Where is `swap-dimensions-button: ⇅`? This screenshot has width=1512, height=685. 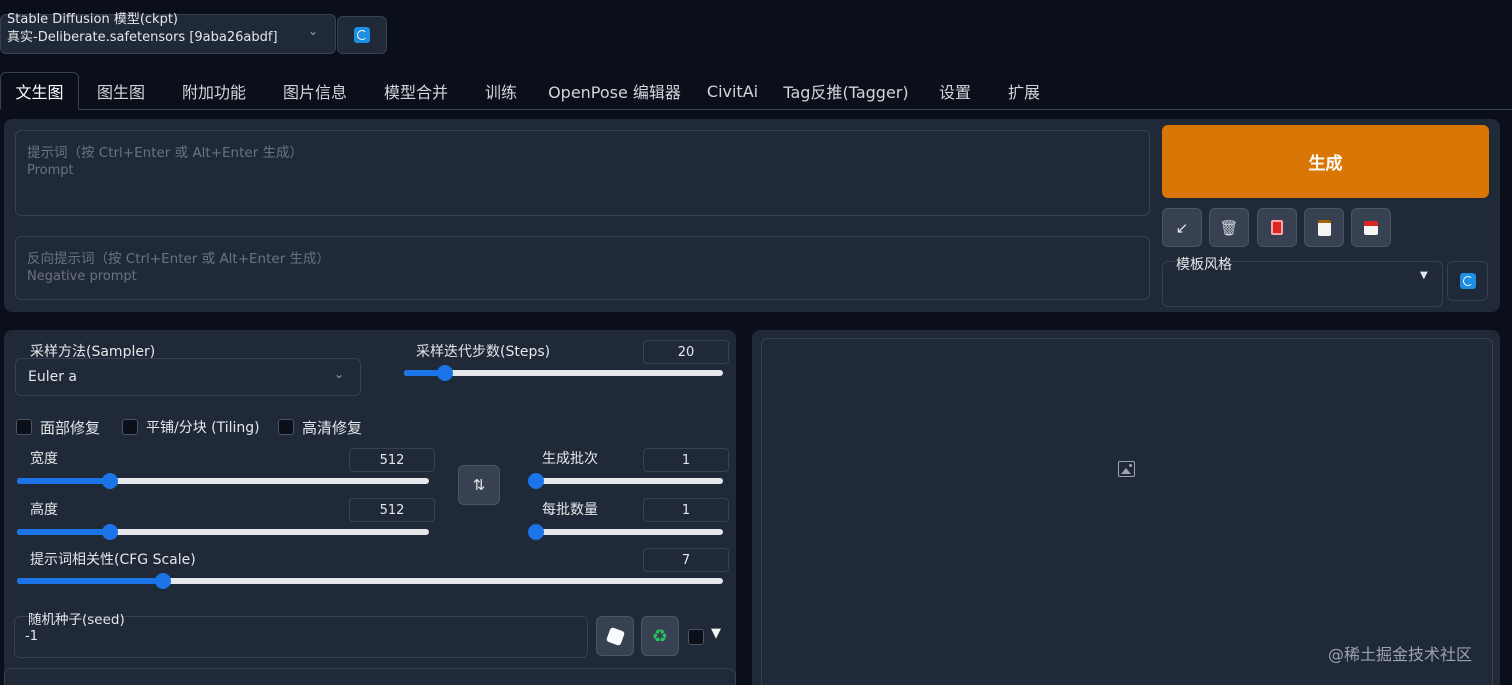
swap-dimensions-button: ⇅ is located at coordinates (479, 485).